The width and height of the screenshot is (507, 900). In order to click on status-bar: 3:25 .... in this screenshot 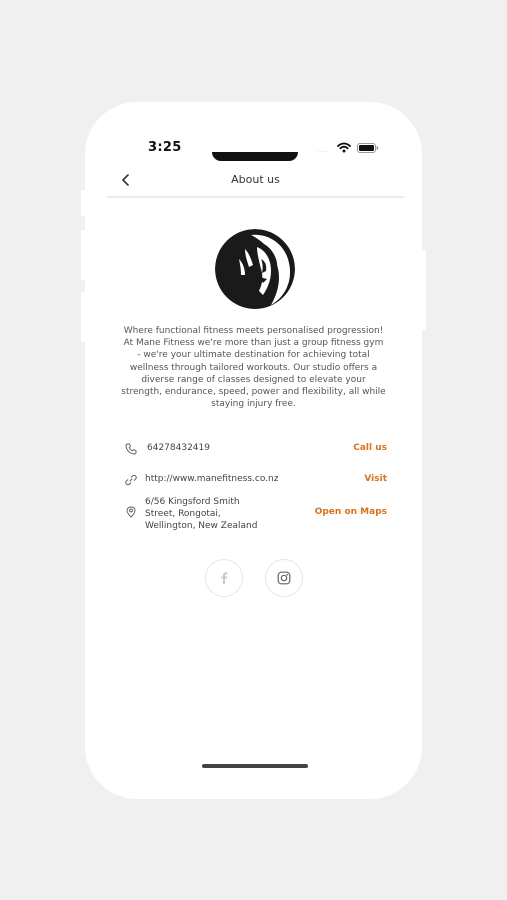, I will do `click(253, 132)`.